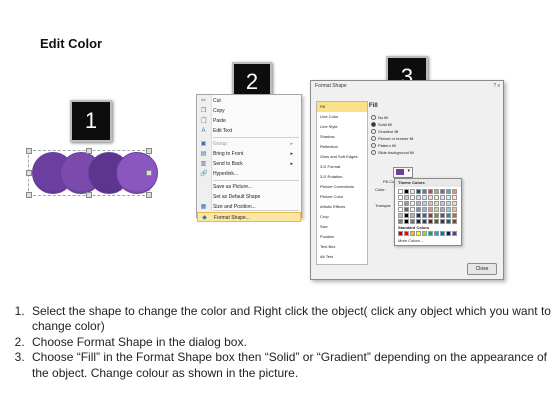 The height and width of the screenshot is (420, 560). Describe the element at coordinates (342, 257) in the screenshot. I see `format-category-item: Alt Text` at that location.